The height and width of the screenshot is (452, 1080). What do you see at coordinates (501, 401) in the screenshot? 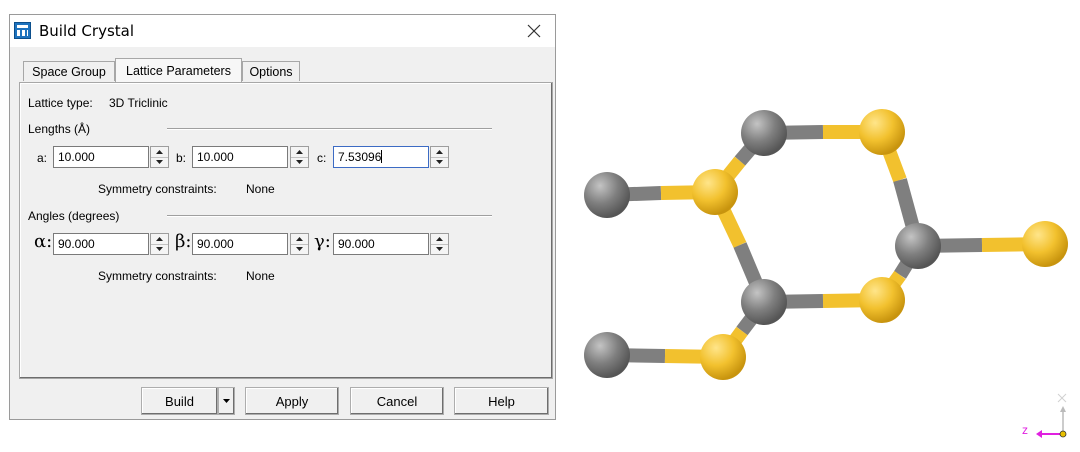
I see `help-button: Help` at bounding box center [501, 401].